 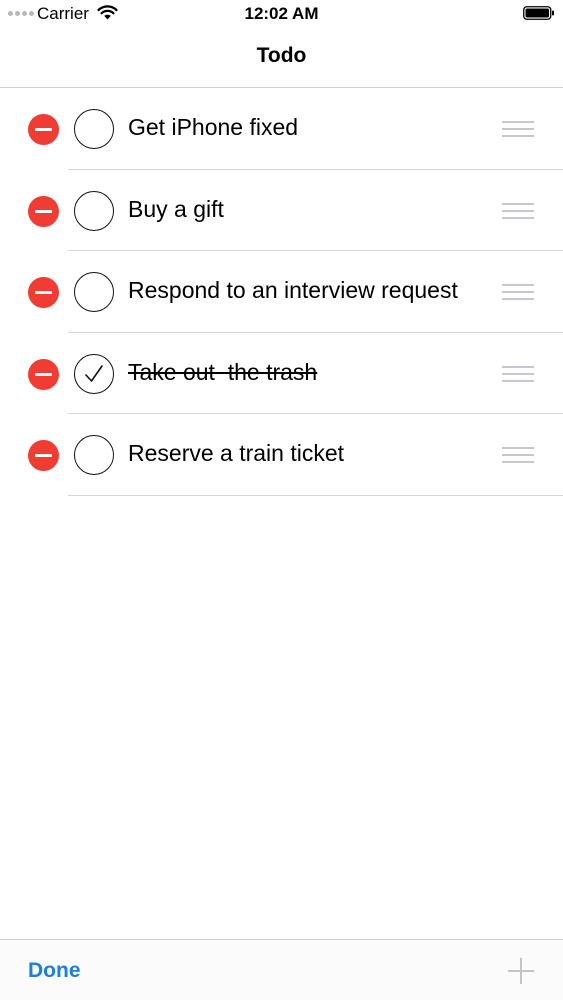 I want to click on page-title: Todo, so click(x=281, y=55).